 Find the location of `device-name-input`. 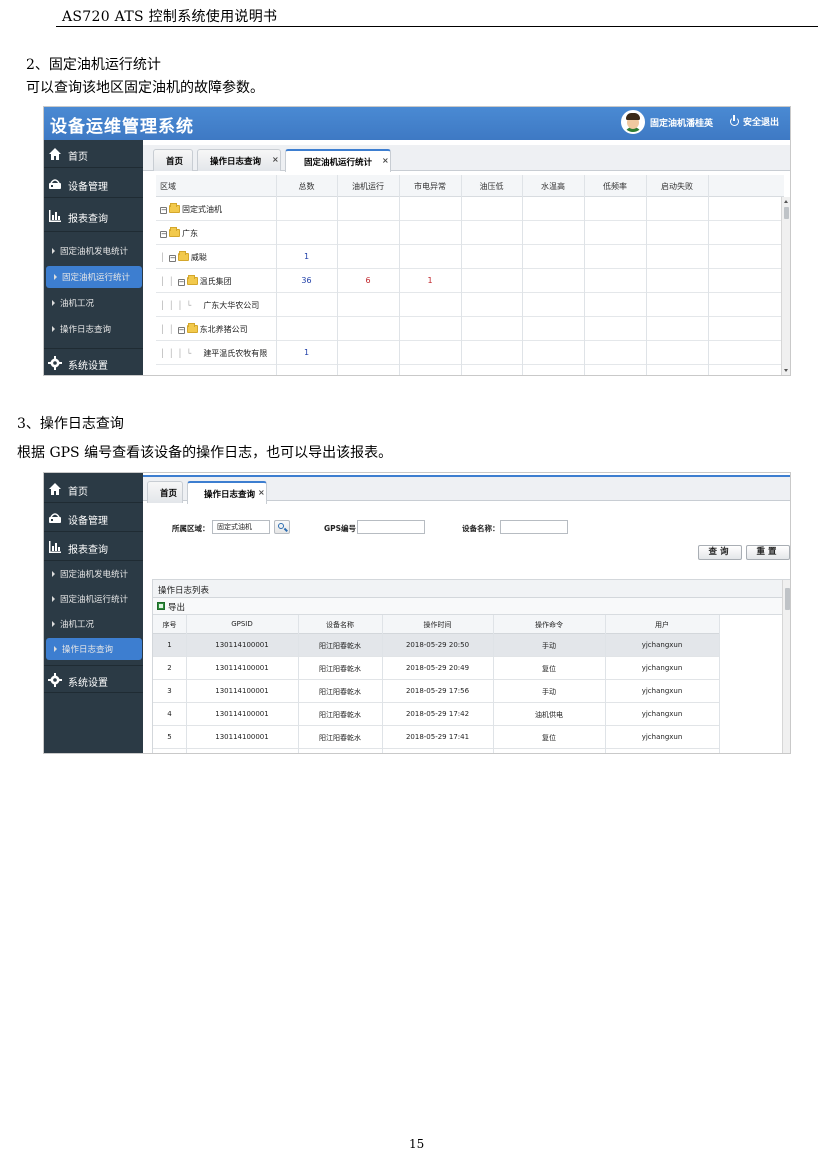

device-name-input is located at coordinates (534, 527).